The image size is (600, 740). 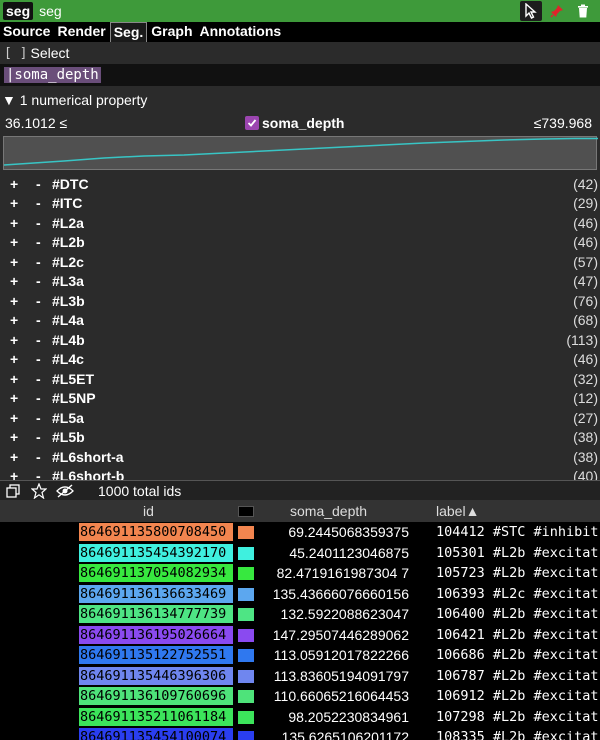 I want to click on tag-name: #DTC, so click(x=70, y=184).